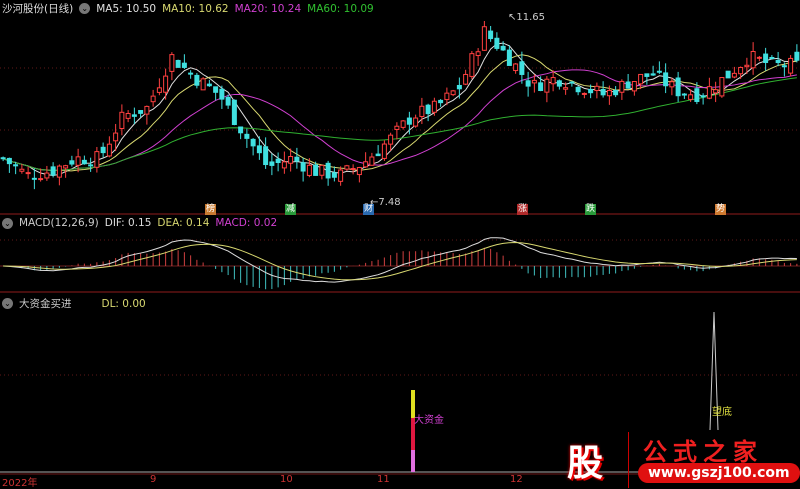 The image size is (800, 489). I want to click on dl-bar, so click(413, 461).